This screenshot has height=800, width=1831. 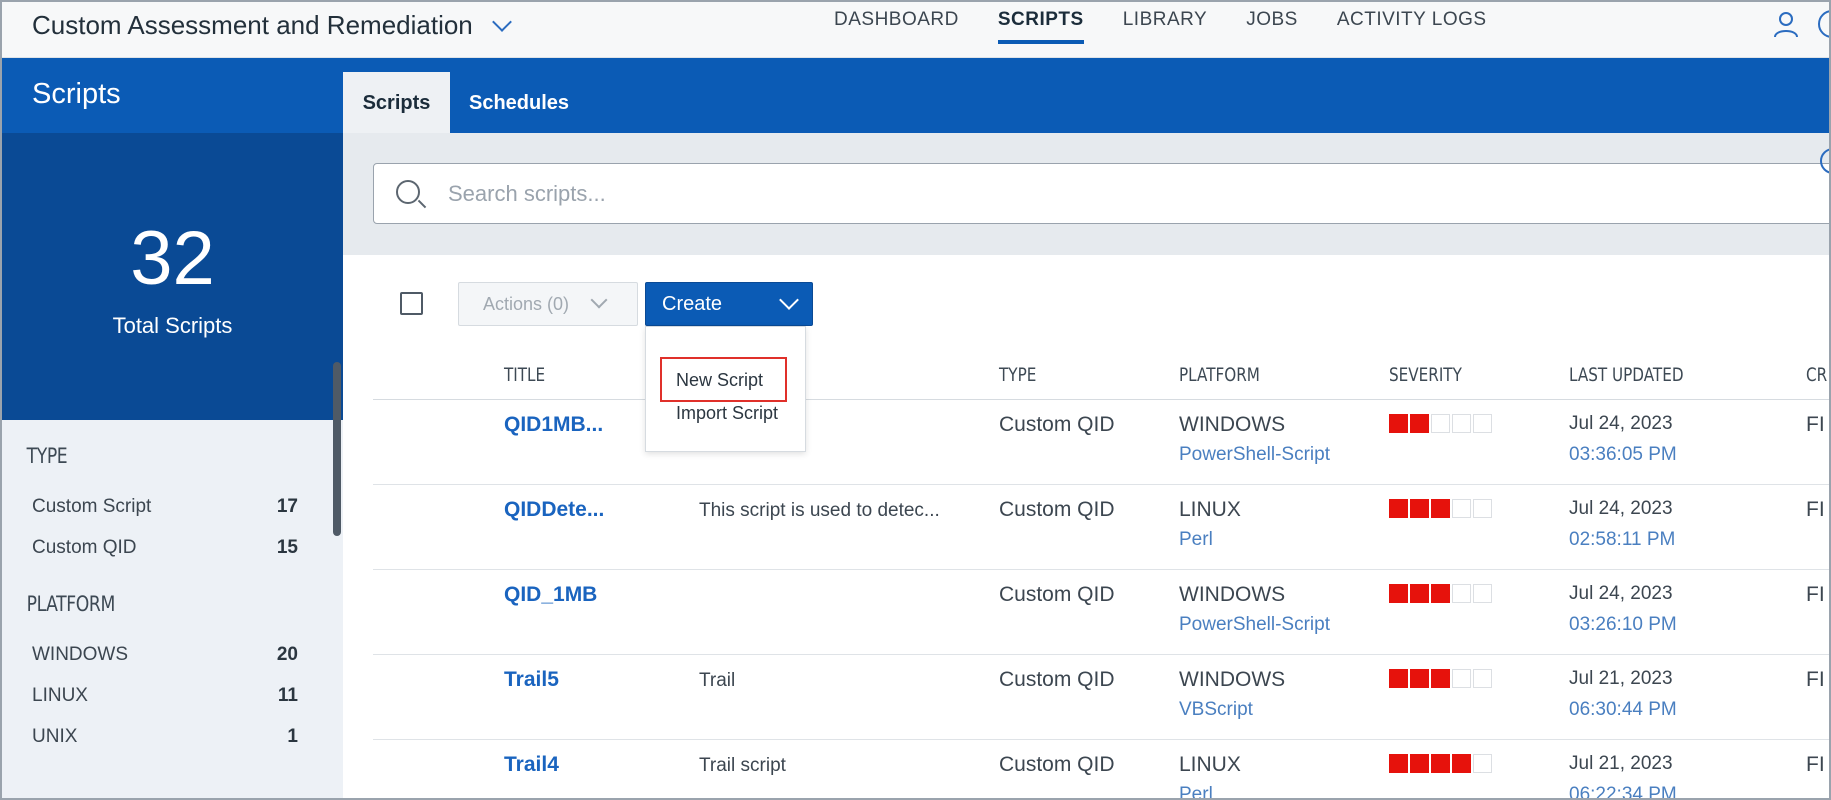 What do you see at coordinates (172, 506) in the screenshot?
I see `facet-item-custom-script: Custom Script 17` at bounding box center [172, 506].